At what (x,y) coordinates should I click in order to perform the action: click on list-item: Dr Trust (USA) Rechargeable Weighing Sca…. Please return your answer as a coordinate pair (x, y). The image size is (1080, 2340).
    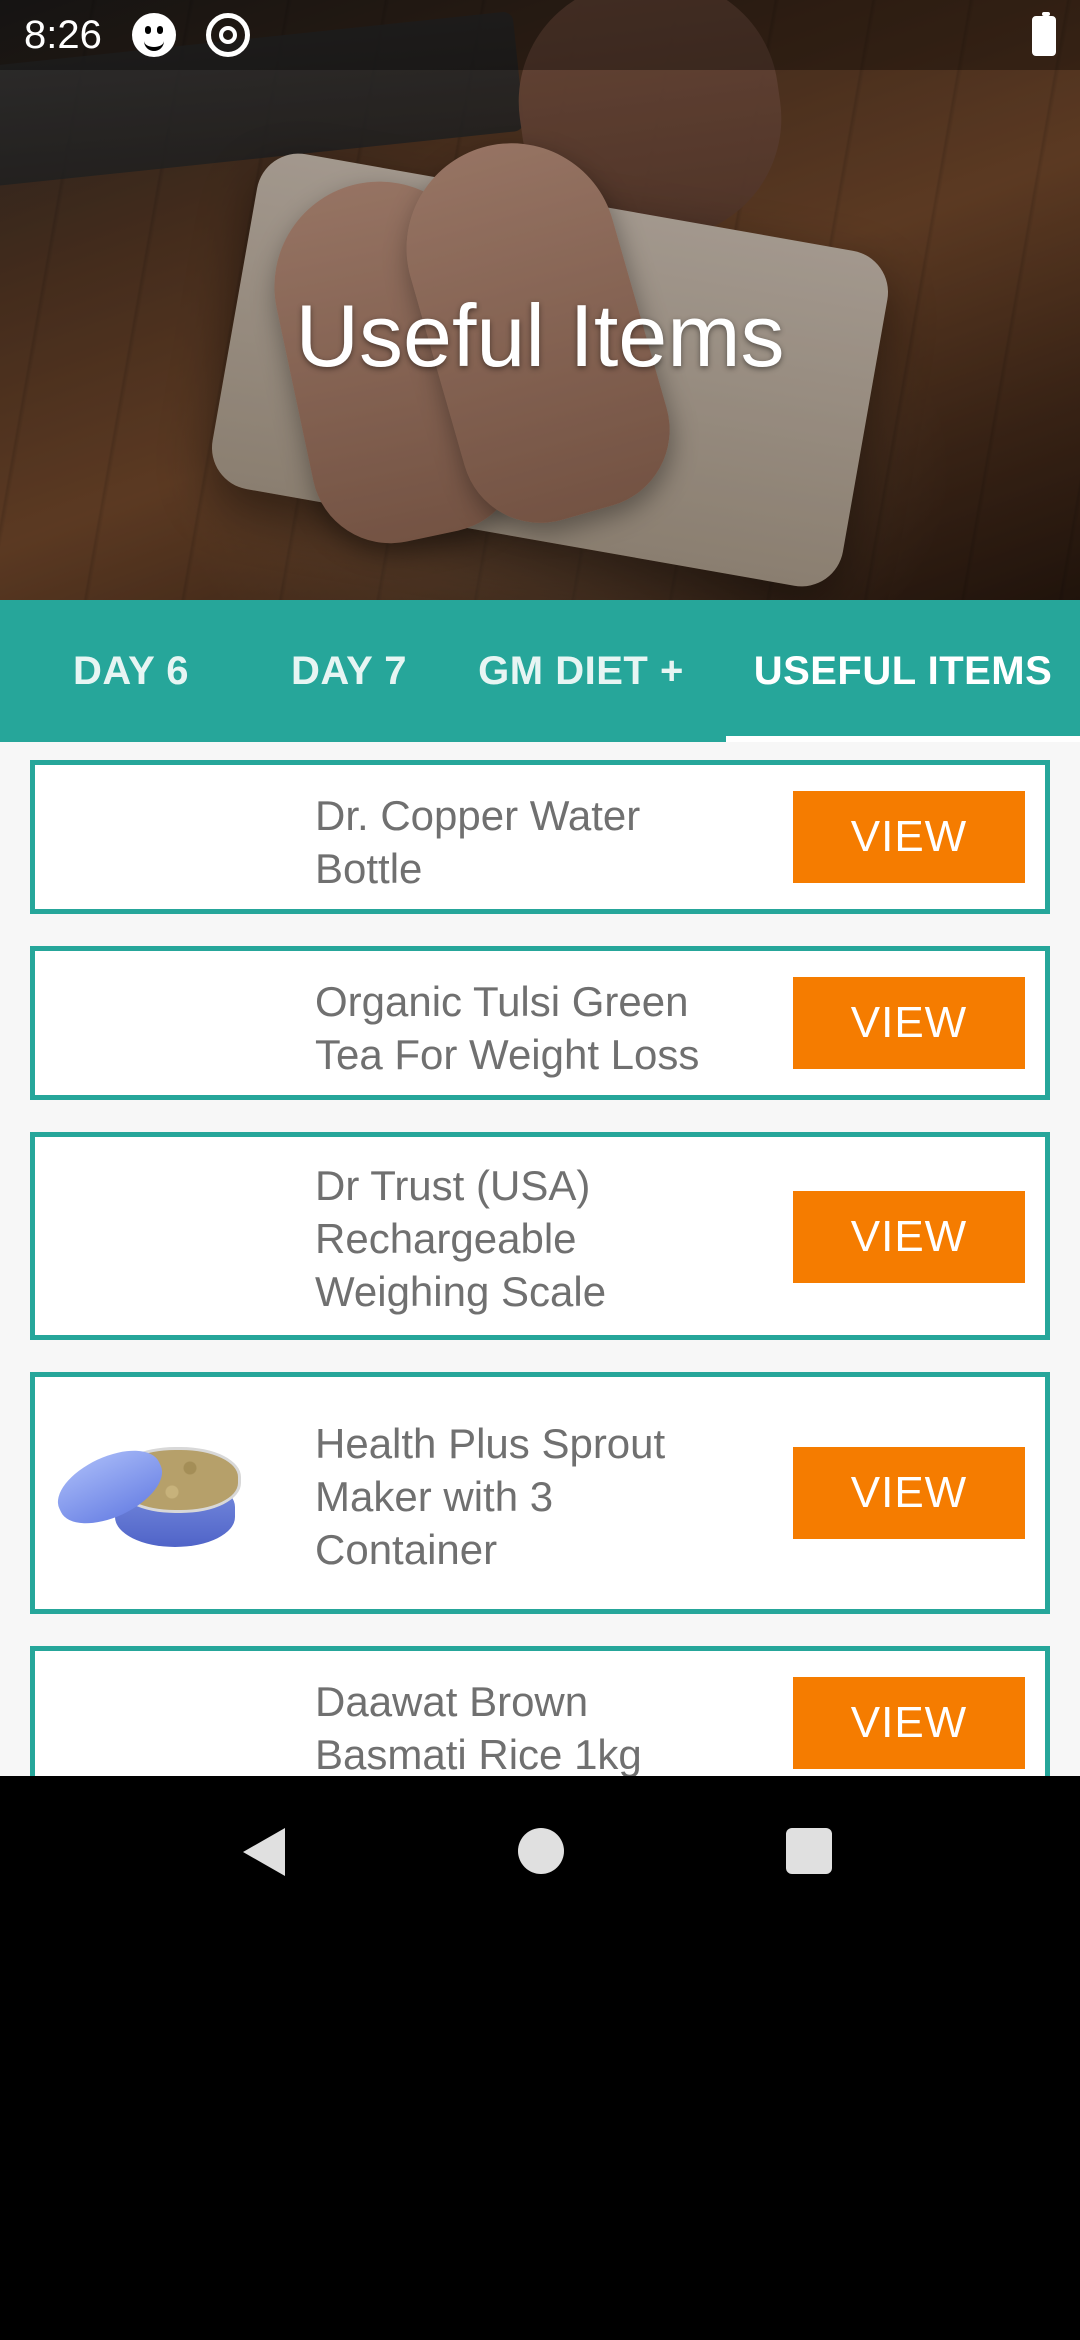
    Looking at the image, I should click on (540, 1236).